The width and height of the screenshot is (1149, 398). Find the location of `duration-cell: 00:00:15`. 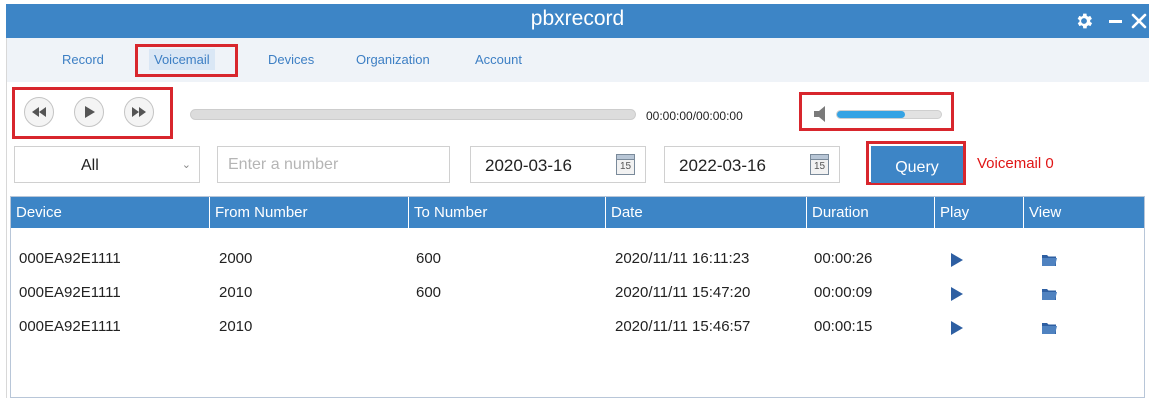

duration-cell: 00:00:15 is located at coordinates (843, 326).